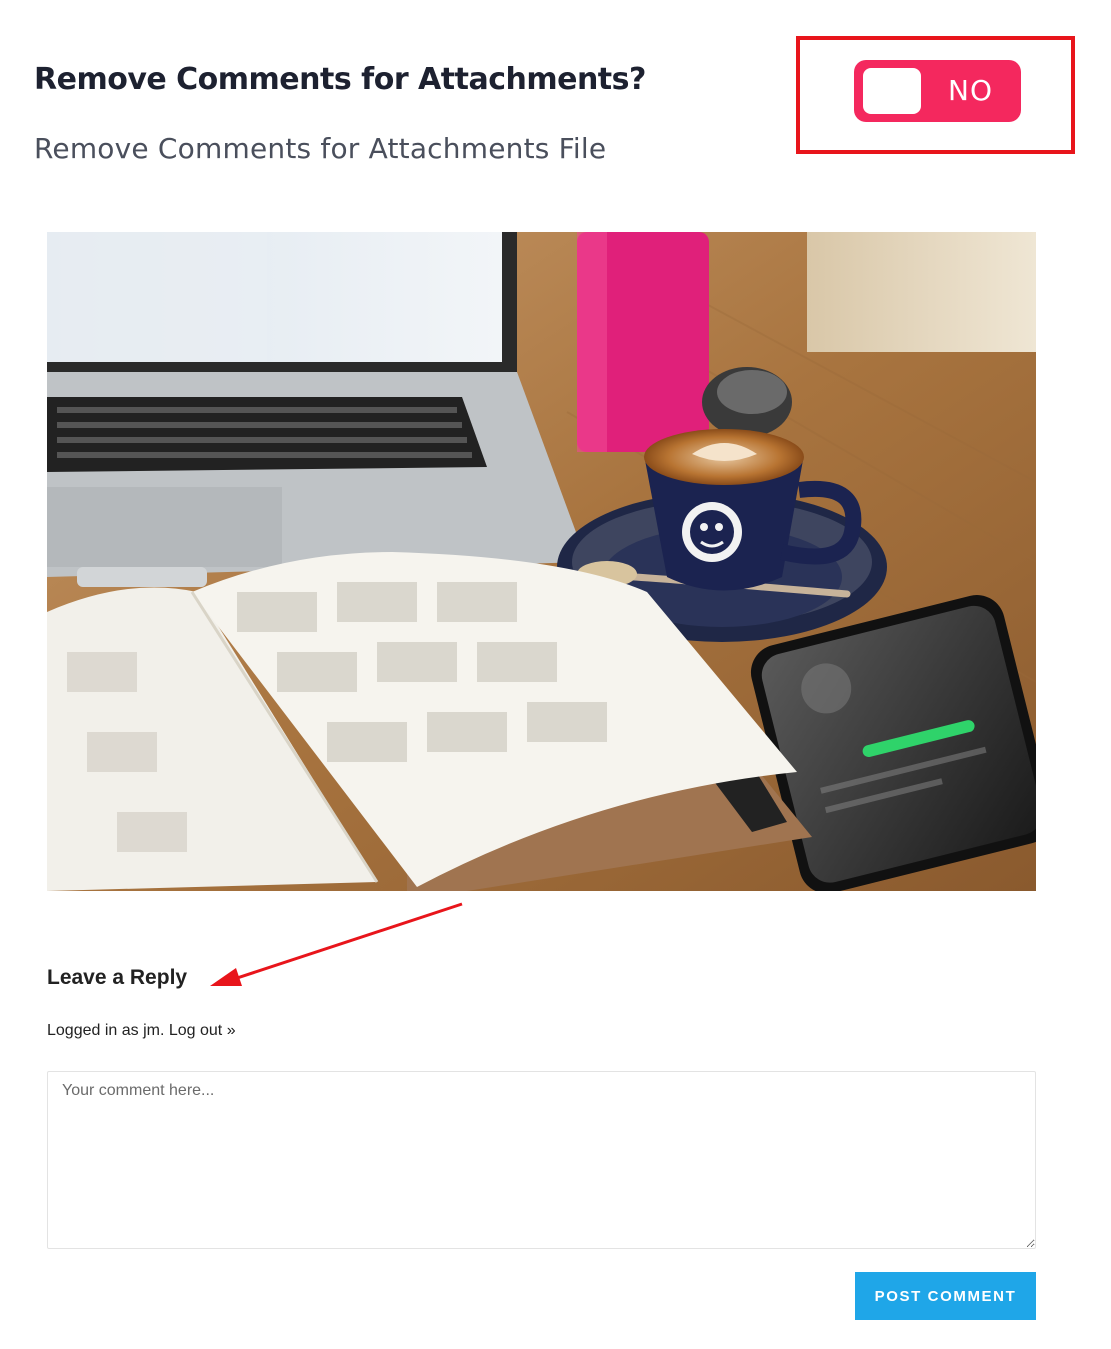 This screenshot has height=1349, width=1111. I want to click on post-comment-button: POST COMMENT, so click(945, 1296).